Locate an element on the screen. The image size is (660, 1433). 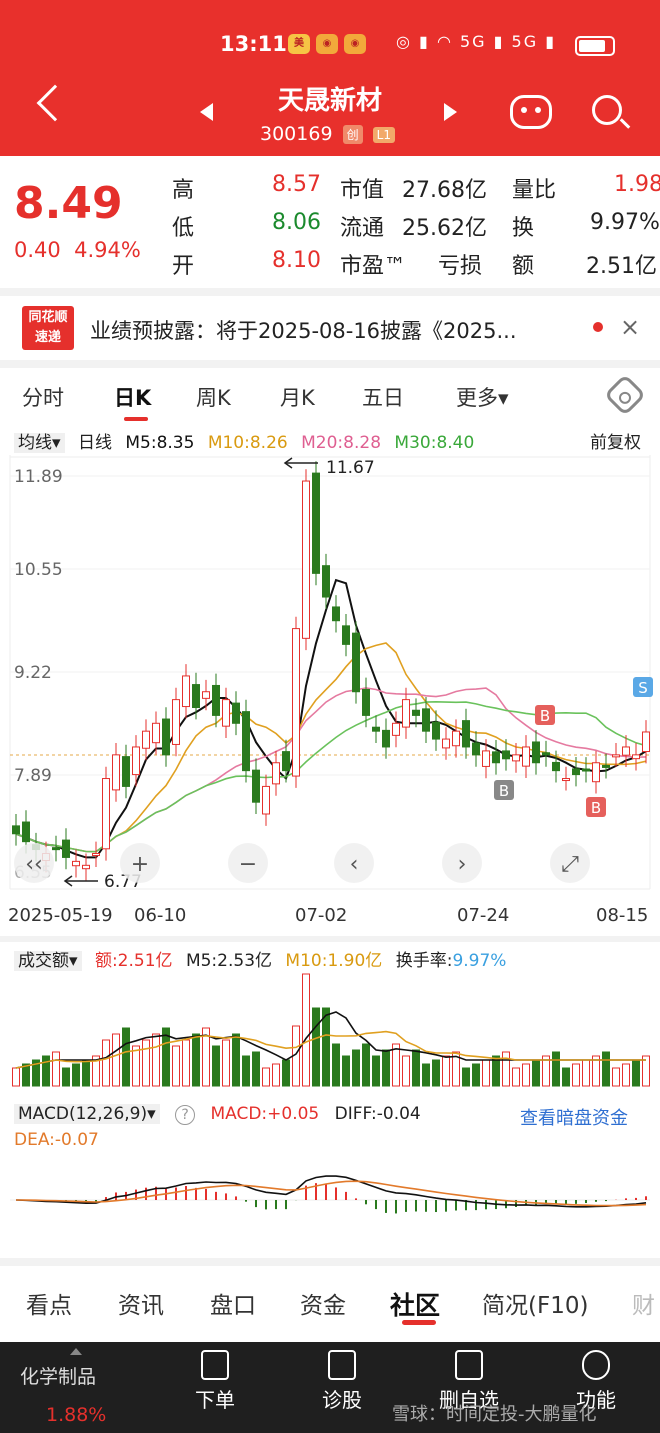
expand-icon is located at coordinates (76, 1351).